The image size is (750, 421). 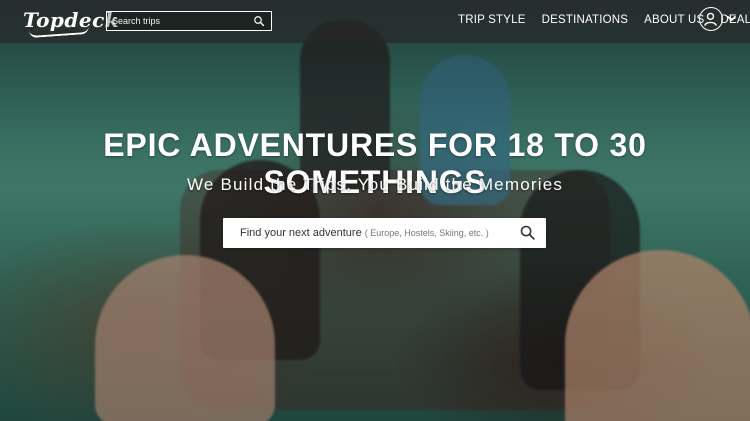 I want to click on nav-about-us: ABOUT US, so click(x=674, y=20).